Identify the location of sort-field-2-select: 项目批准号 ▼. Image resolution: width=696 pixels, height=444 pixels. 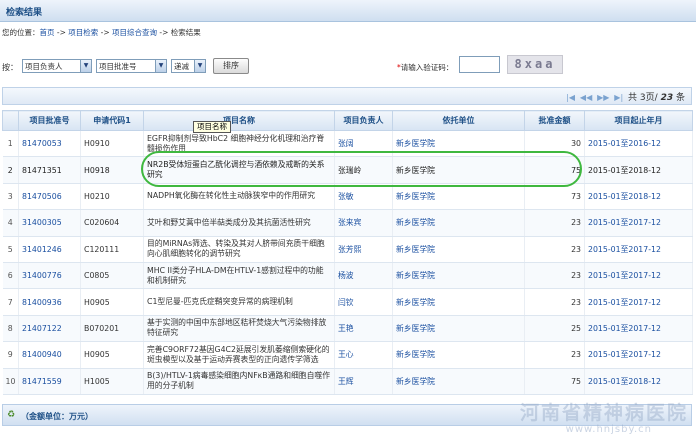
(131, 66).